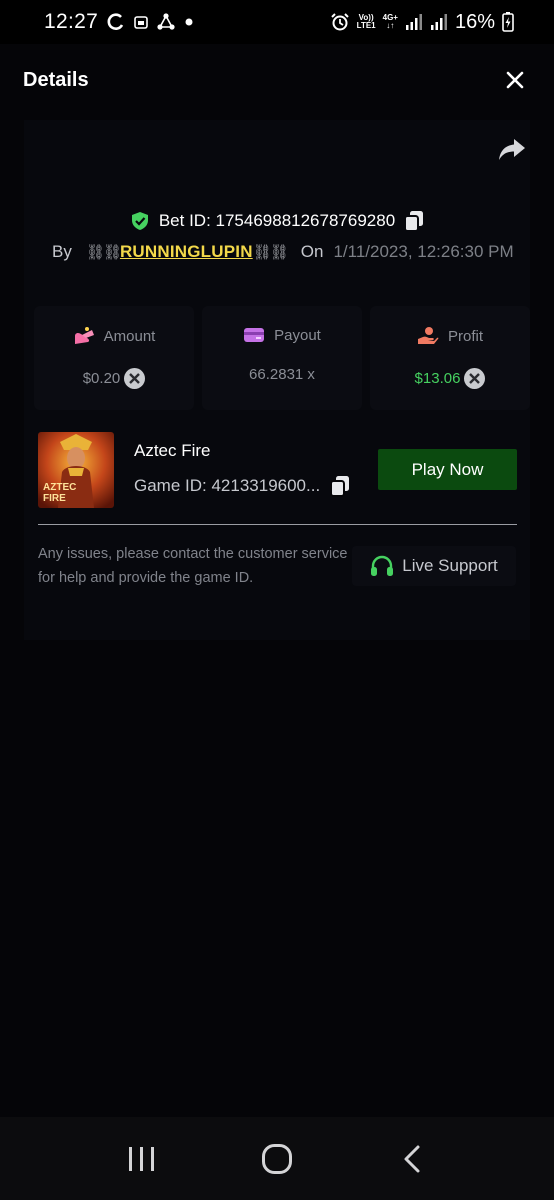 The image size is (554, 1200). What do you see at coordinates (254, 335) in the screenshot?
I see `payout-card-icon` at bounding box center [254, 335].